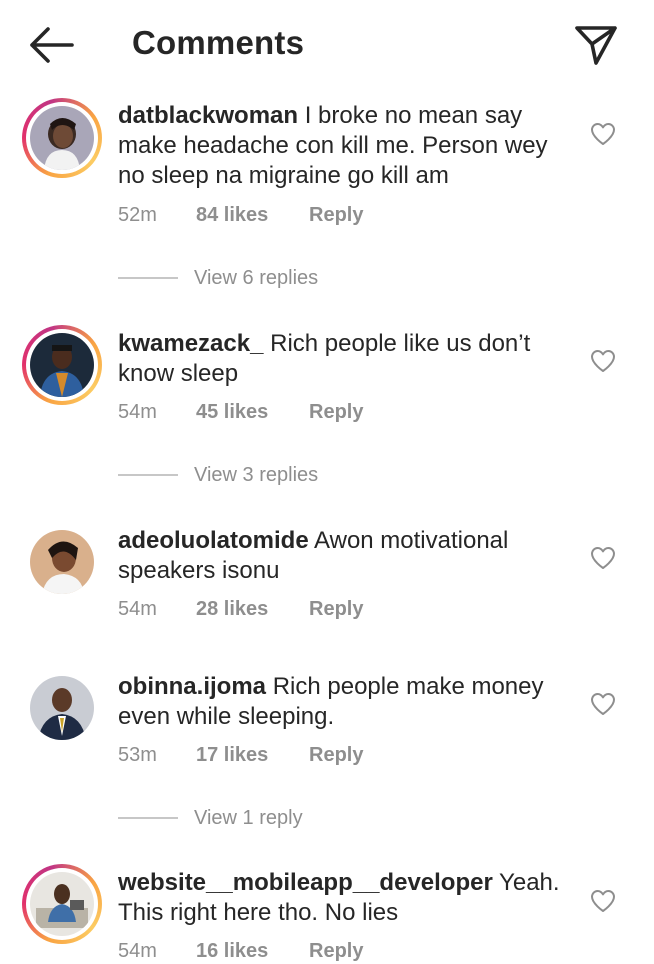 The height and width of the screenshot is (964, 654). I want to click on comment-meta: 53m 17 likes Reply, so click(240, 755).